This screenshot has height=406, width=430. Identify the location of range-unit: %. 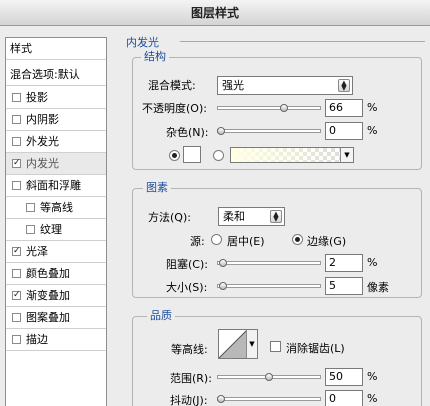
(372, 376).